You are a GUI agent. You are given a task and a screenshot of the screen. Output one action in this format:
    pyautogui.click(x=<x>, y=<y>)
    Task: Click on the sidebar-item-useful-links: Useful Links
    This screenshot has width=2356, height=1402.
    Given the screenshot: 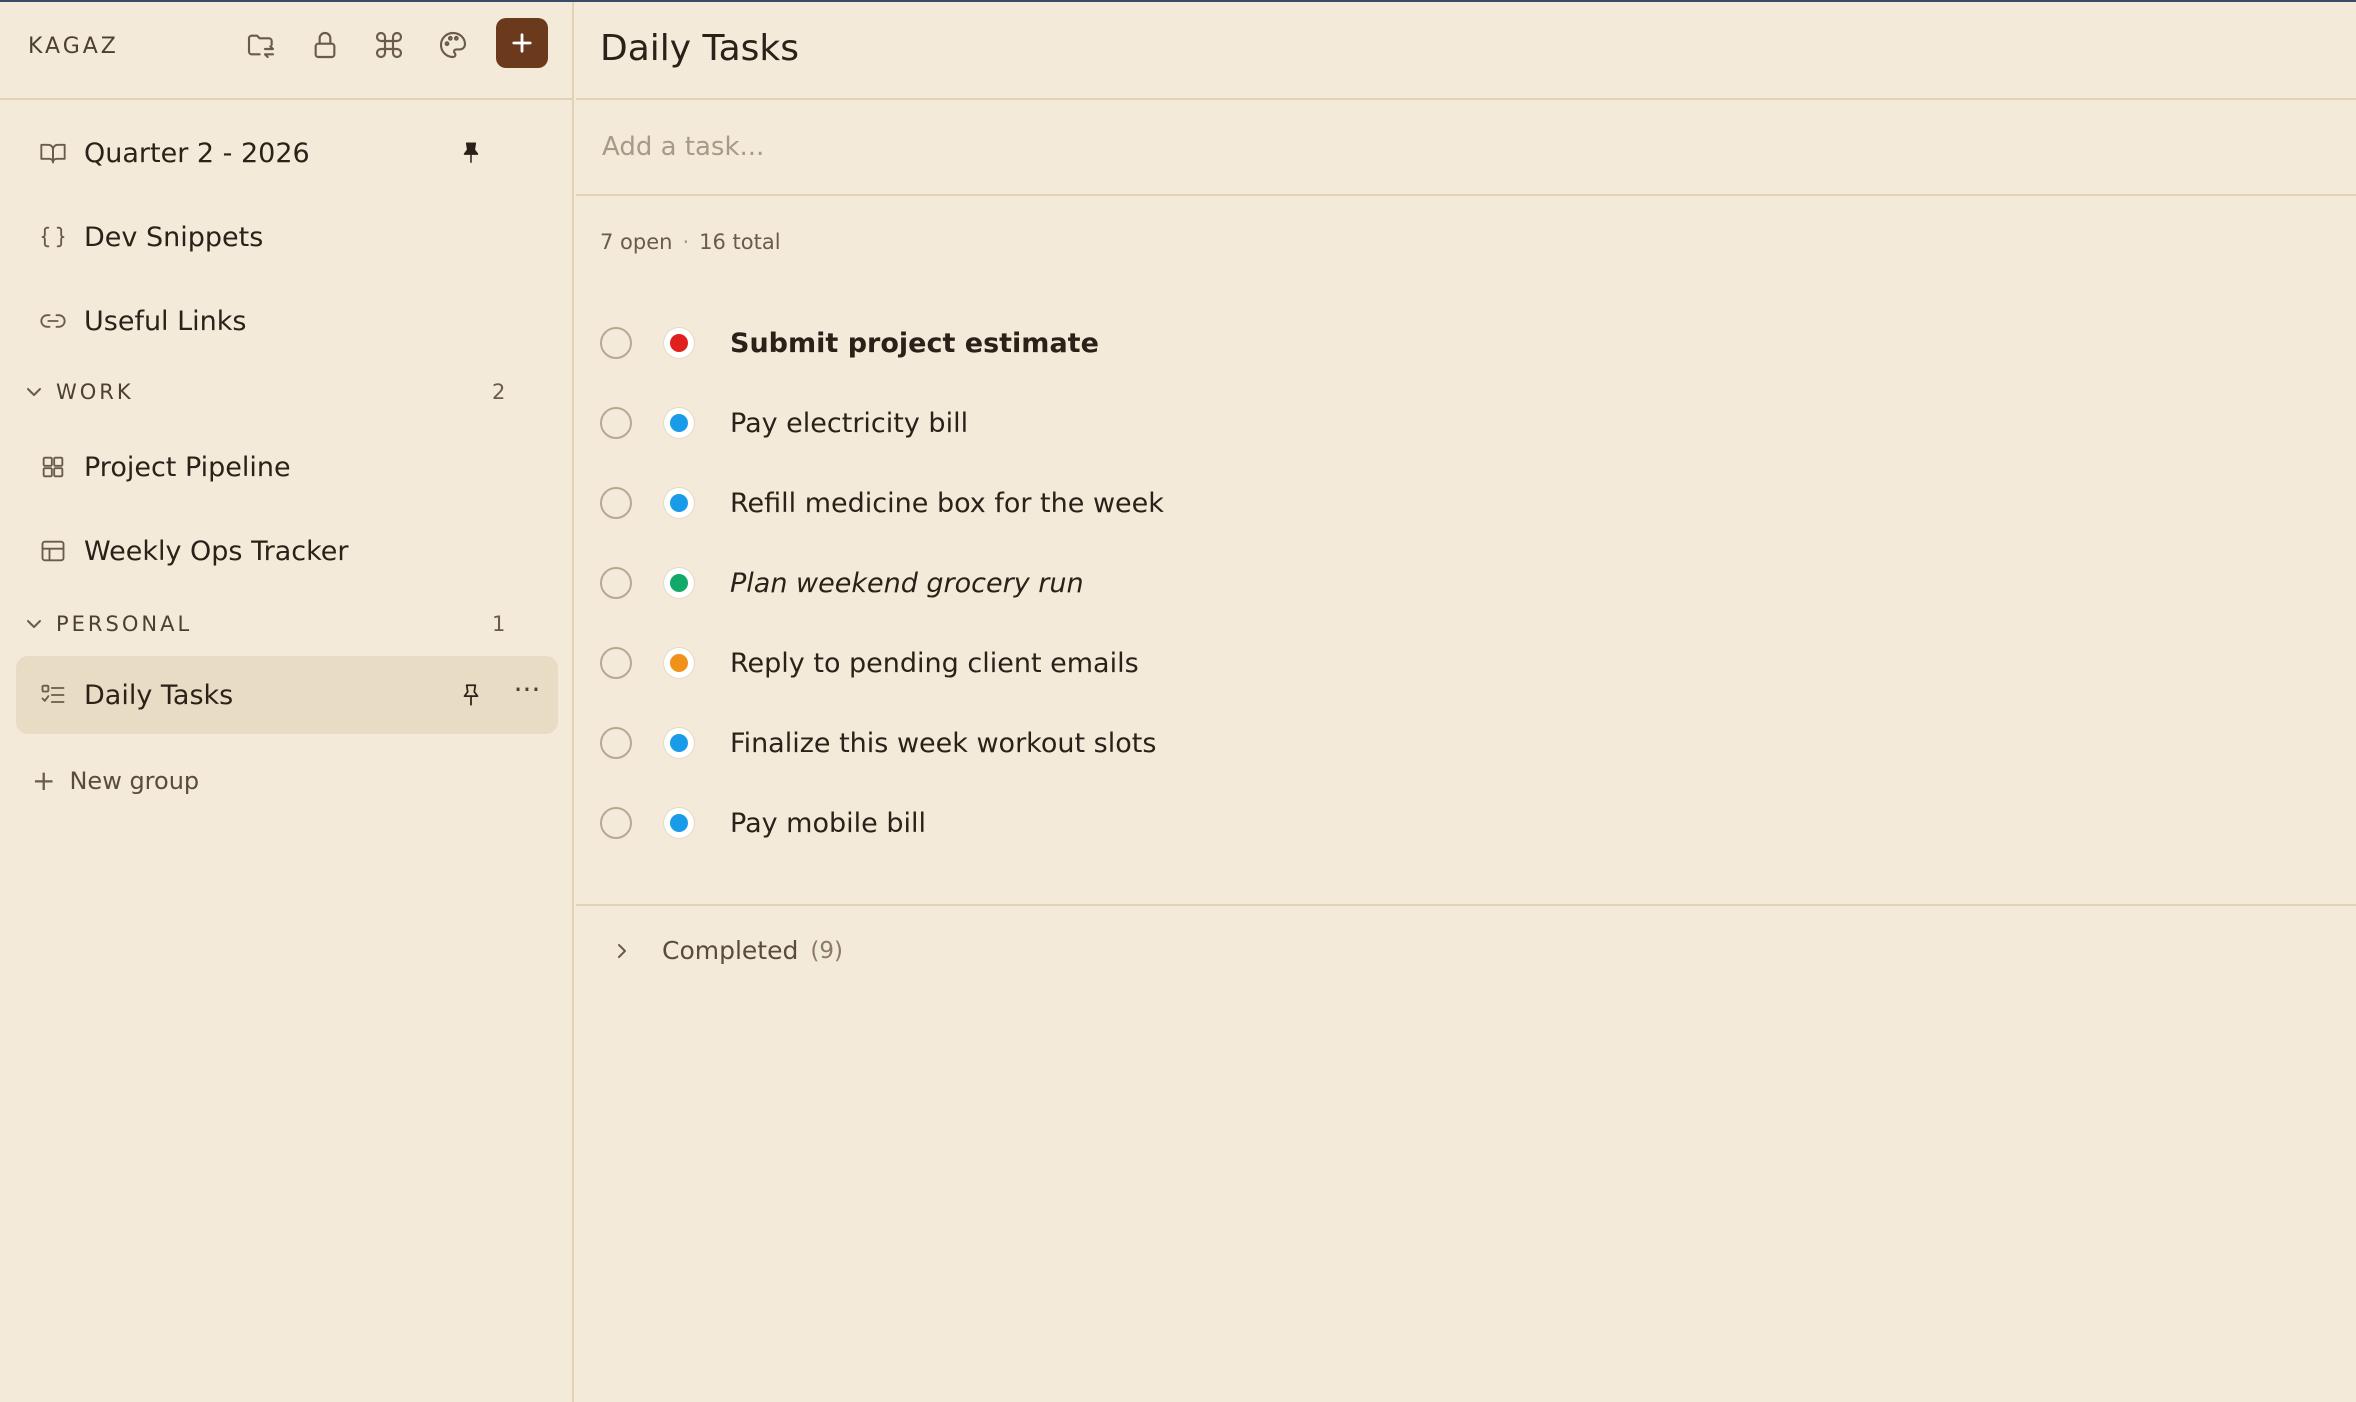 What is the action you would take?
    pyautogui.click(x=287, y=321)
    